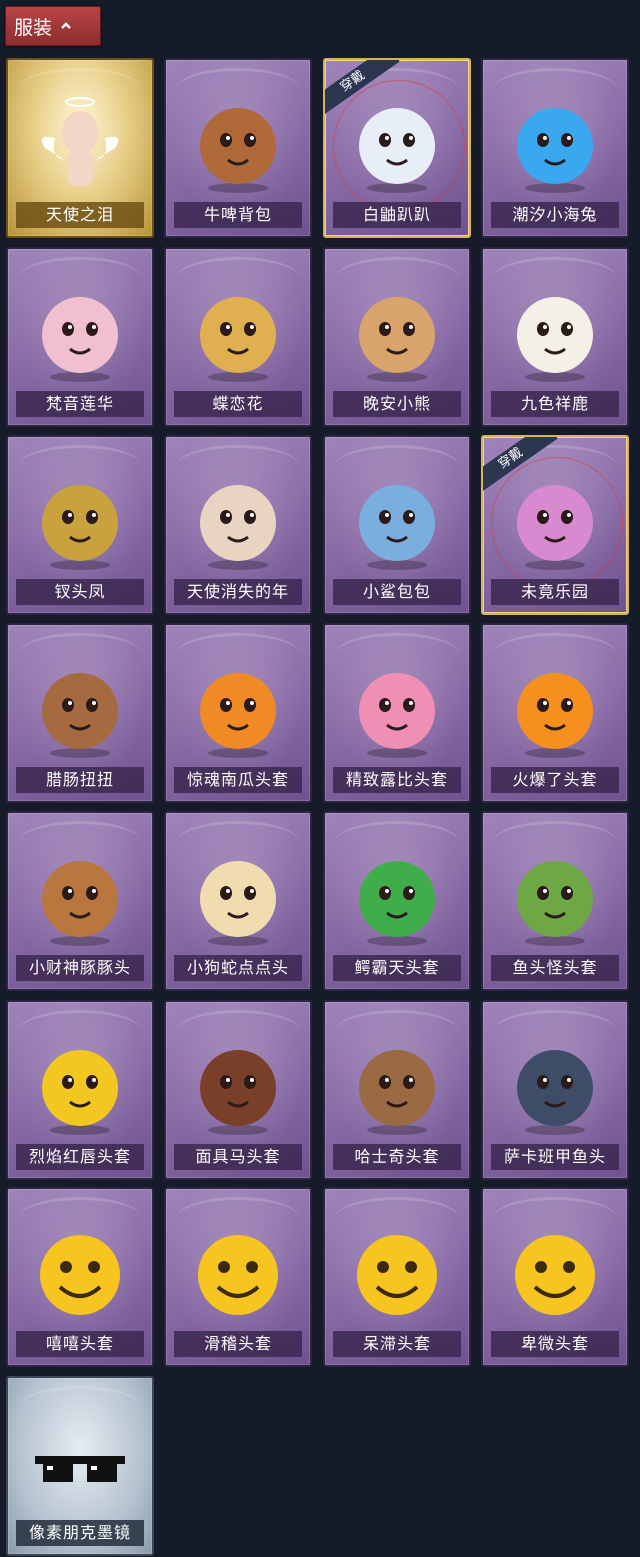  Describe the element at coordinates (80, 404) in the screenshot. I see `costume-name: 梵音莲华` at that location.